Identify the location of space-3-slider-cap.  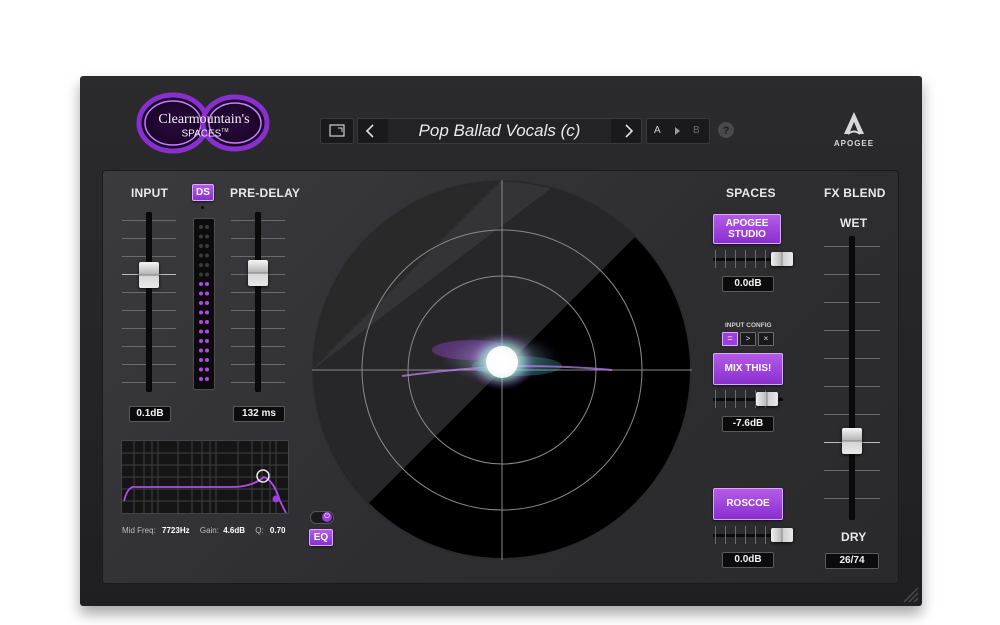
(782, 535).